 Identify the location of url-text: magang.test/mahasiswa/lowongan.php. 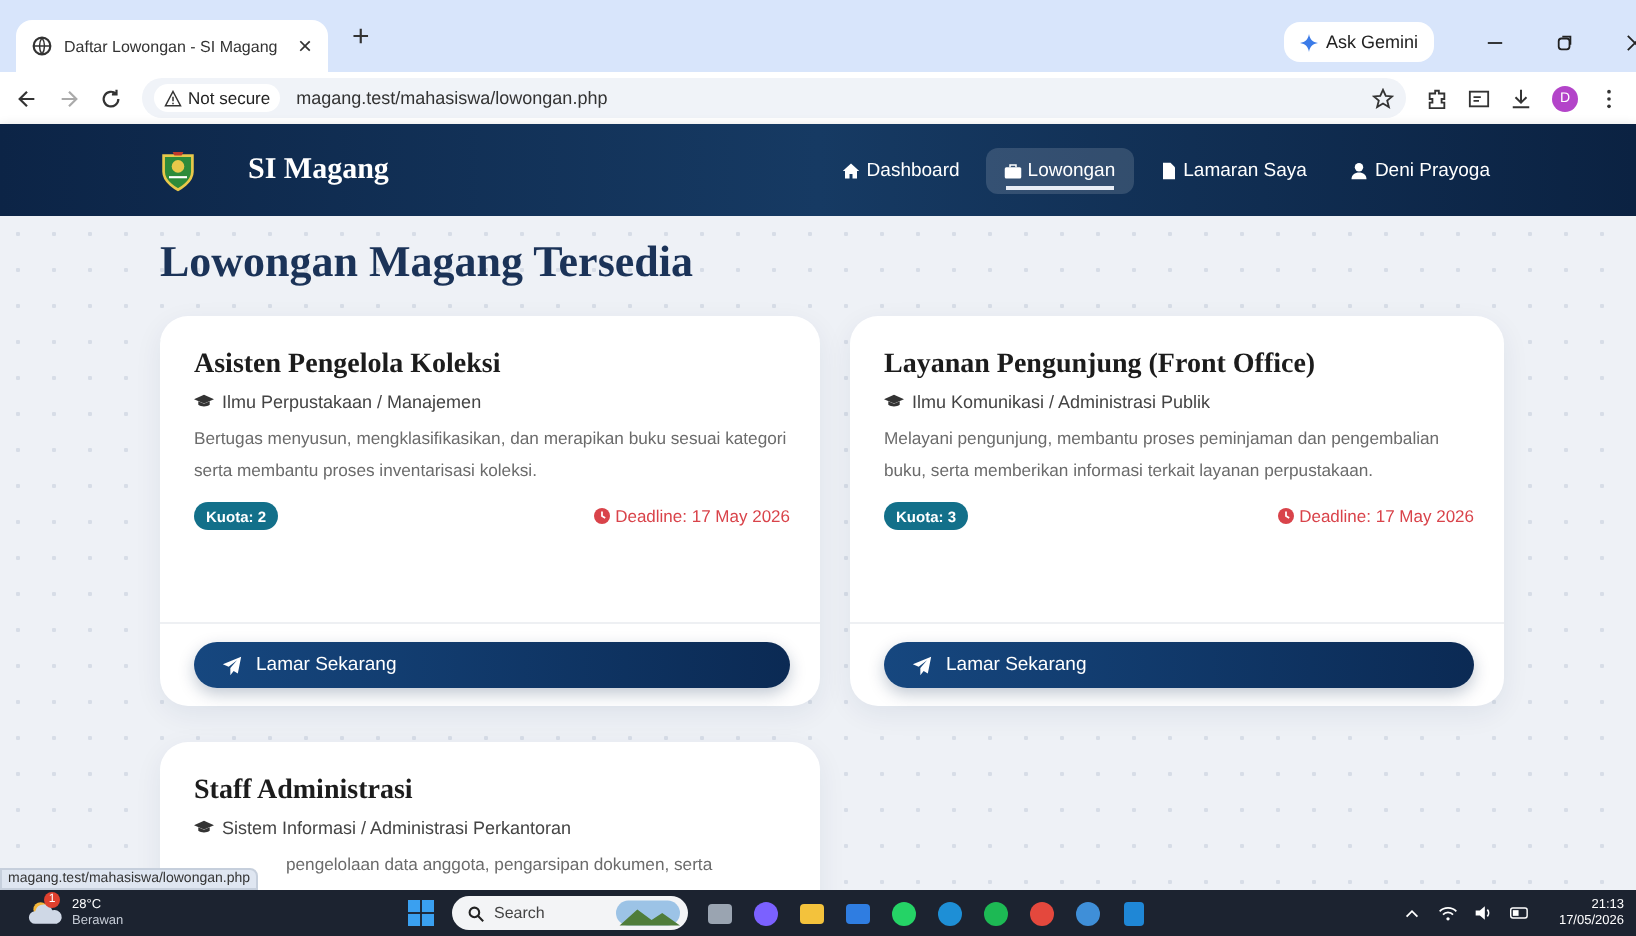
(453, 98).